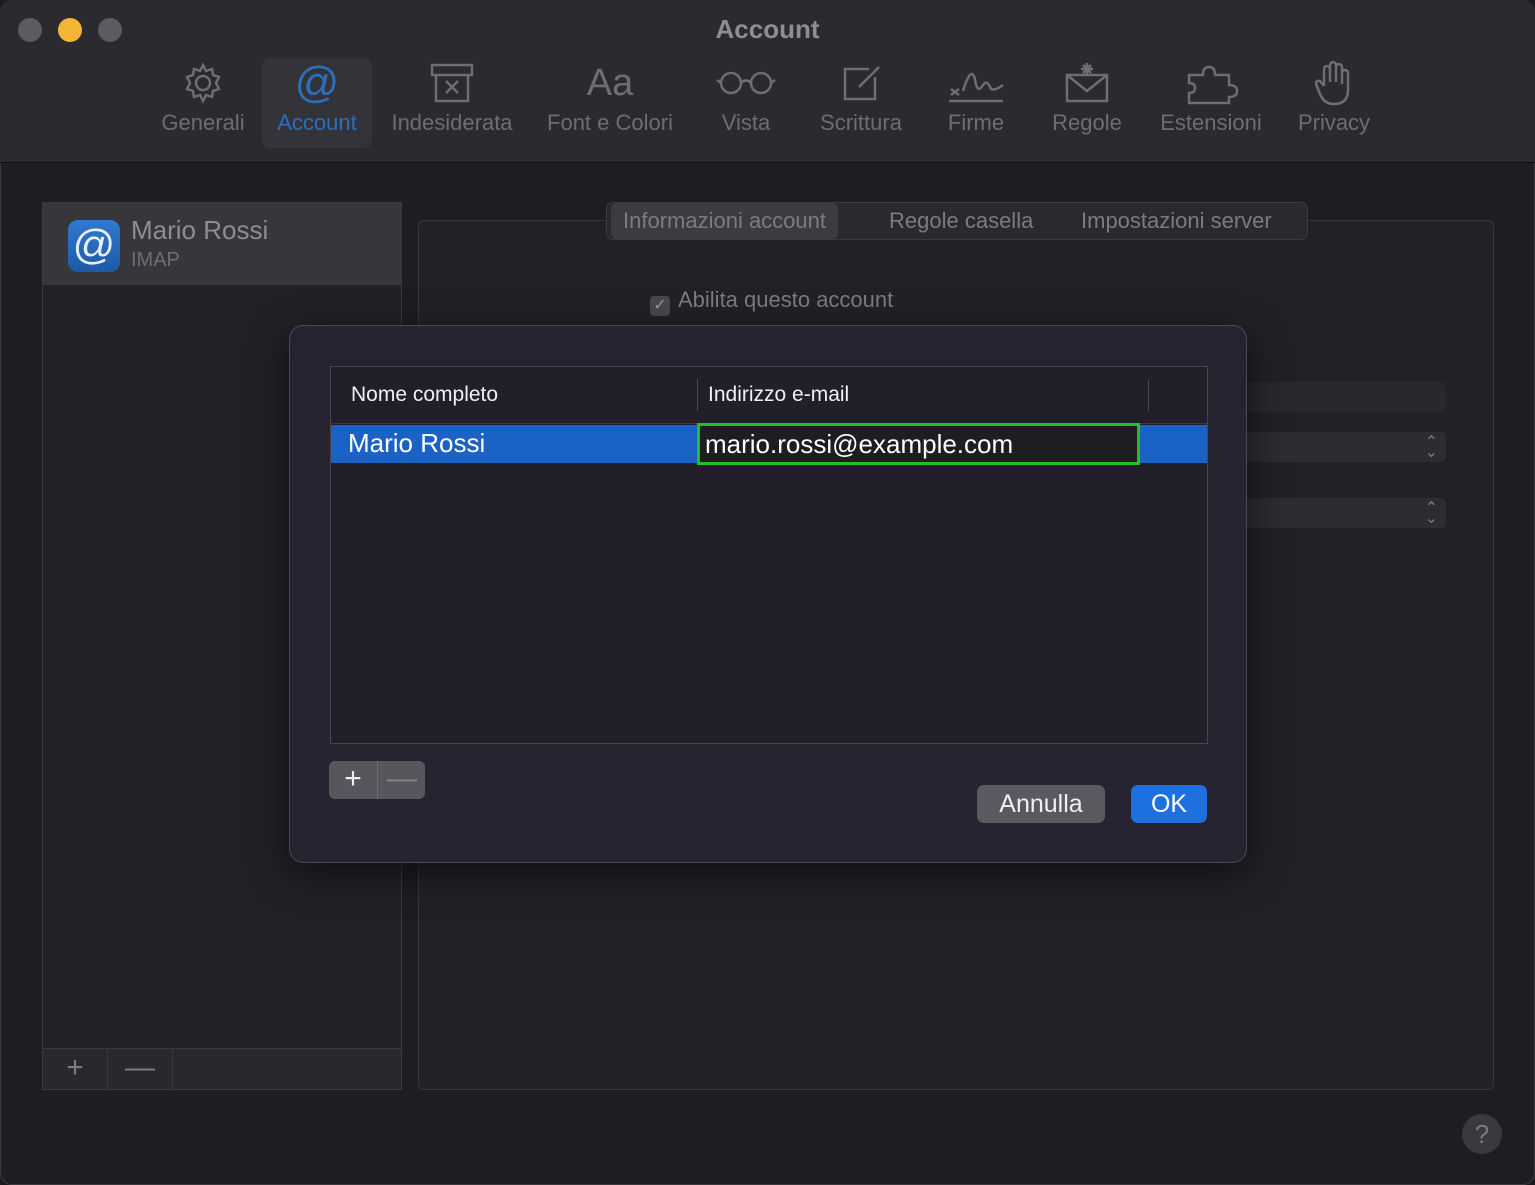  Describe the element at coordinates (1338, 513) in the screenshot. I see `account-popup-2: ⌃ ⌄` at that location.